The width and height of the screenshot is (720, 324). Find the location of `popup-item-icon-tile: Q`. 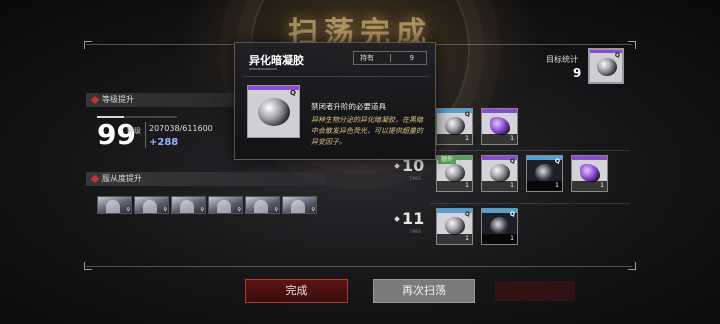

popup-item-icon-tile: Q is located at coordinates (273, 111).